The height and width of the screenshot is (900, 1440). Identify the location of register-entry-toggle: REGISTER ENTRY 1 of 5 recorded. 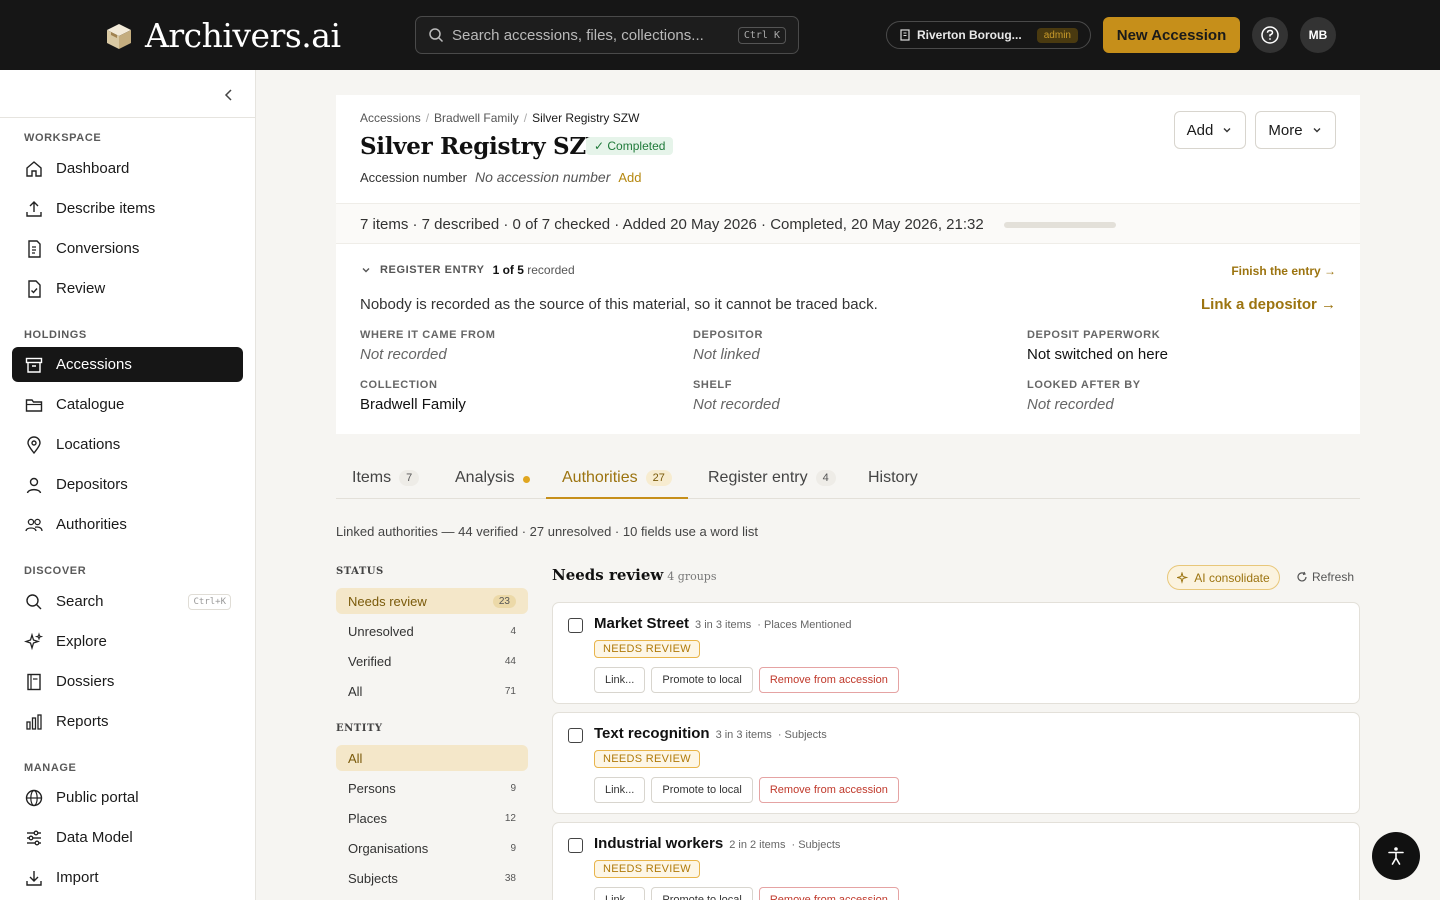
(467, 270).